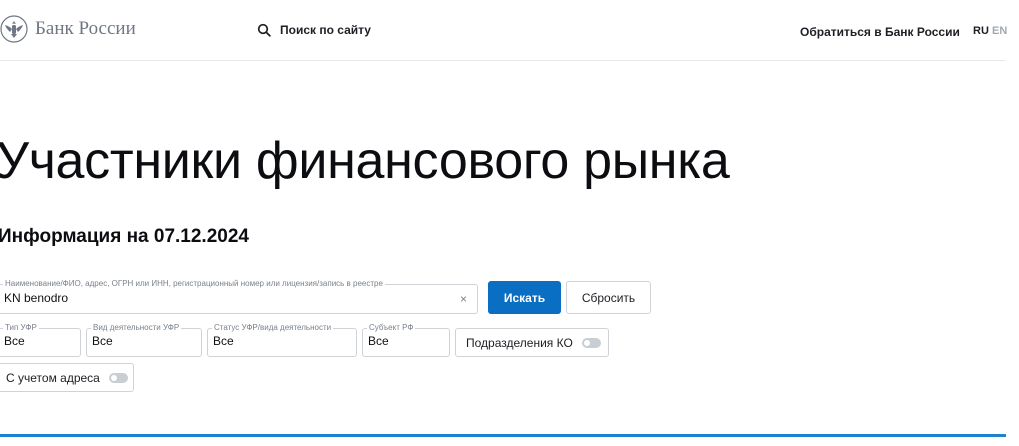  I want to click on bank-logo: Банк России, so click(68, 29).